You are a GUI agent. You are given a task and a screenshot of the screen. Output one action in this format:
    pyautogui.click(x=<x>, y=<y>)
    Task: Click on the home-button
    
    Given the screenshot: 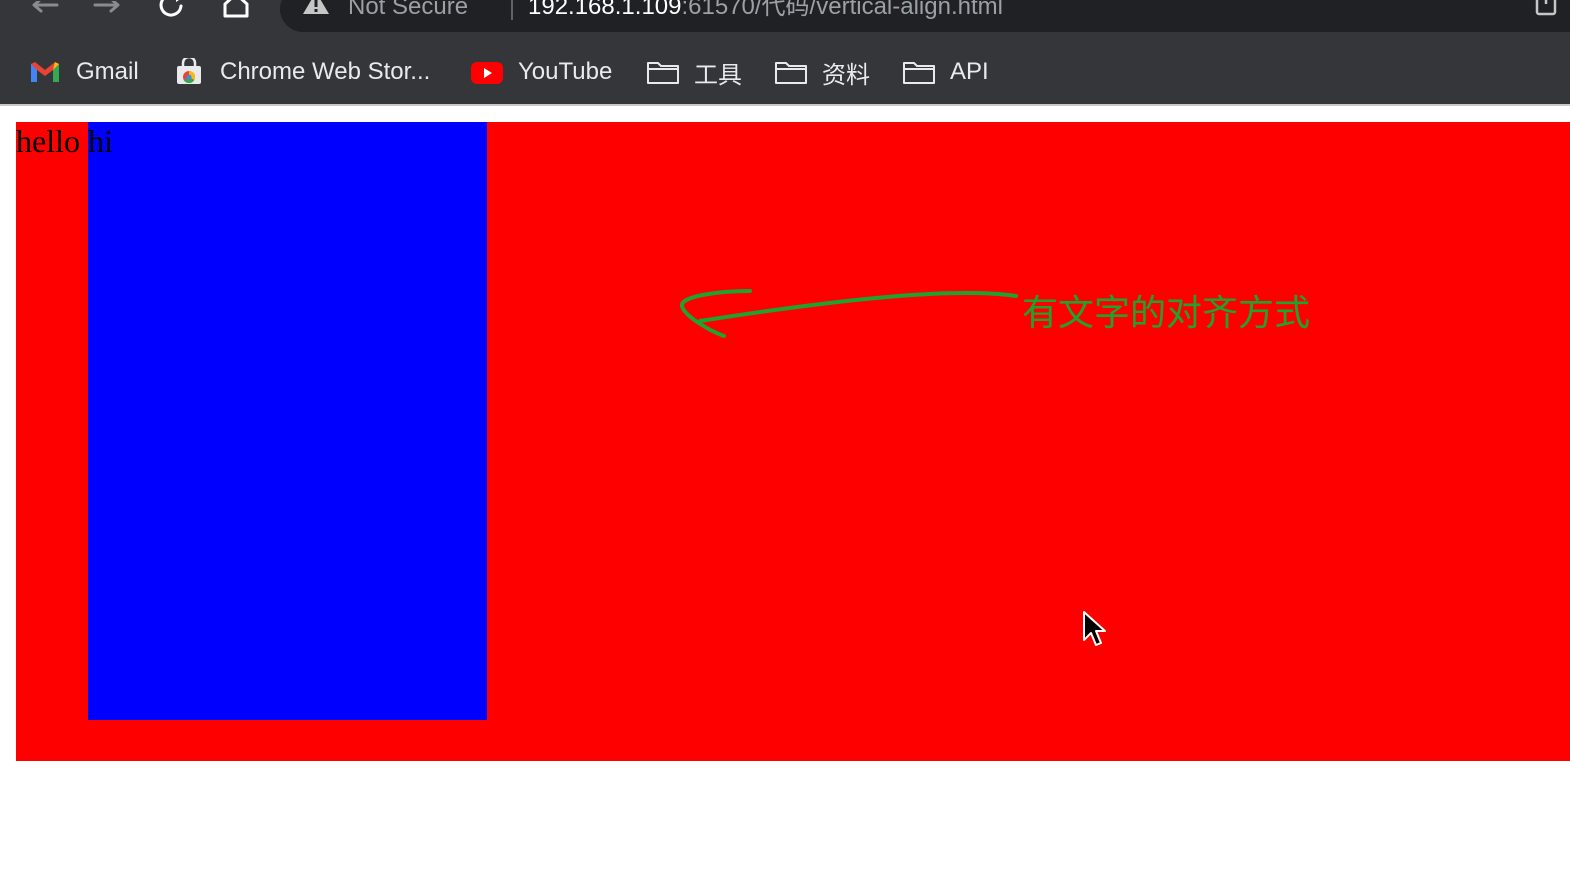 What is the action you would take?
    pyautogui.click(x=236, y=11)
    